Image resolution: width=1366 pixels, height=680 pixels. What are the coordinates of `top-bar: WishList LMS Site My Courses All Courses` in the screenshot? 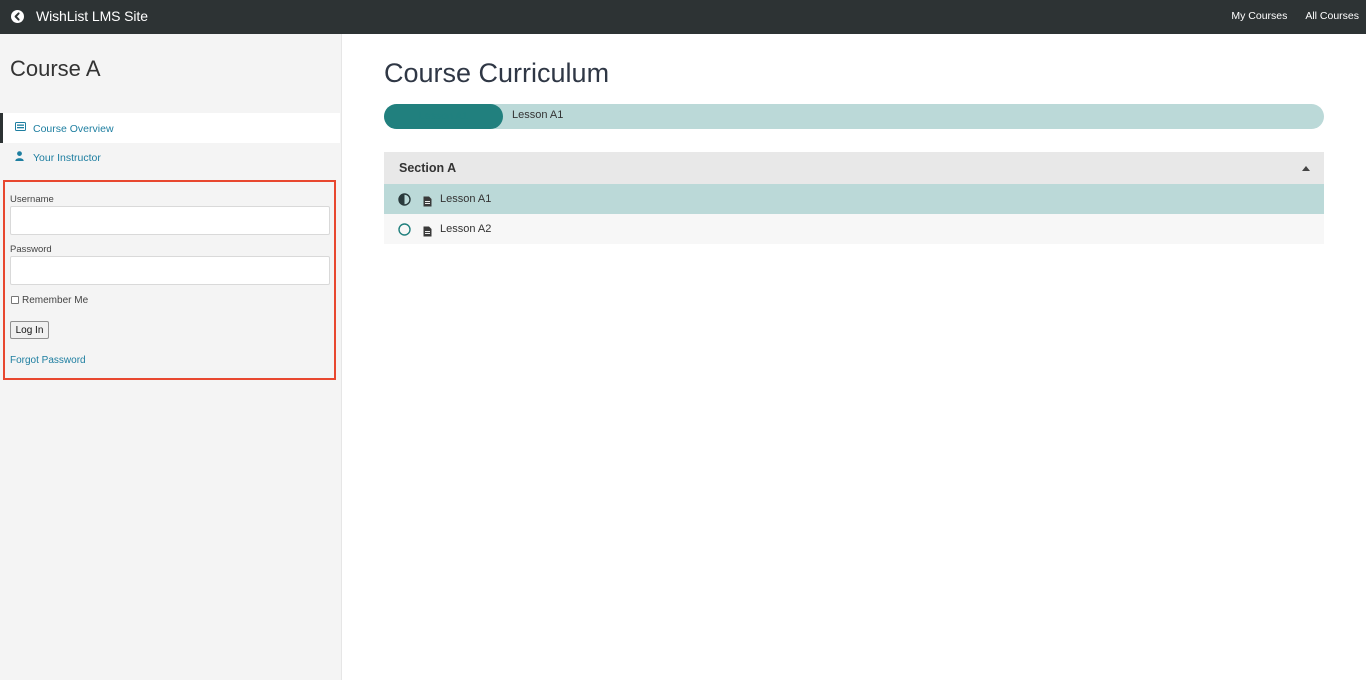 It's located at (683, 17).